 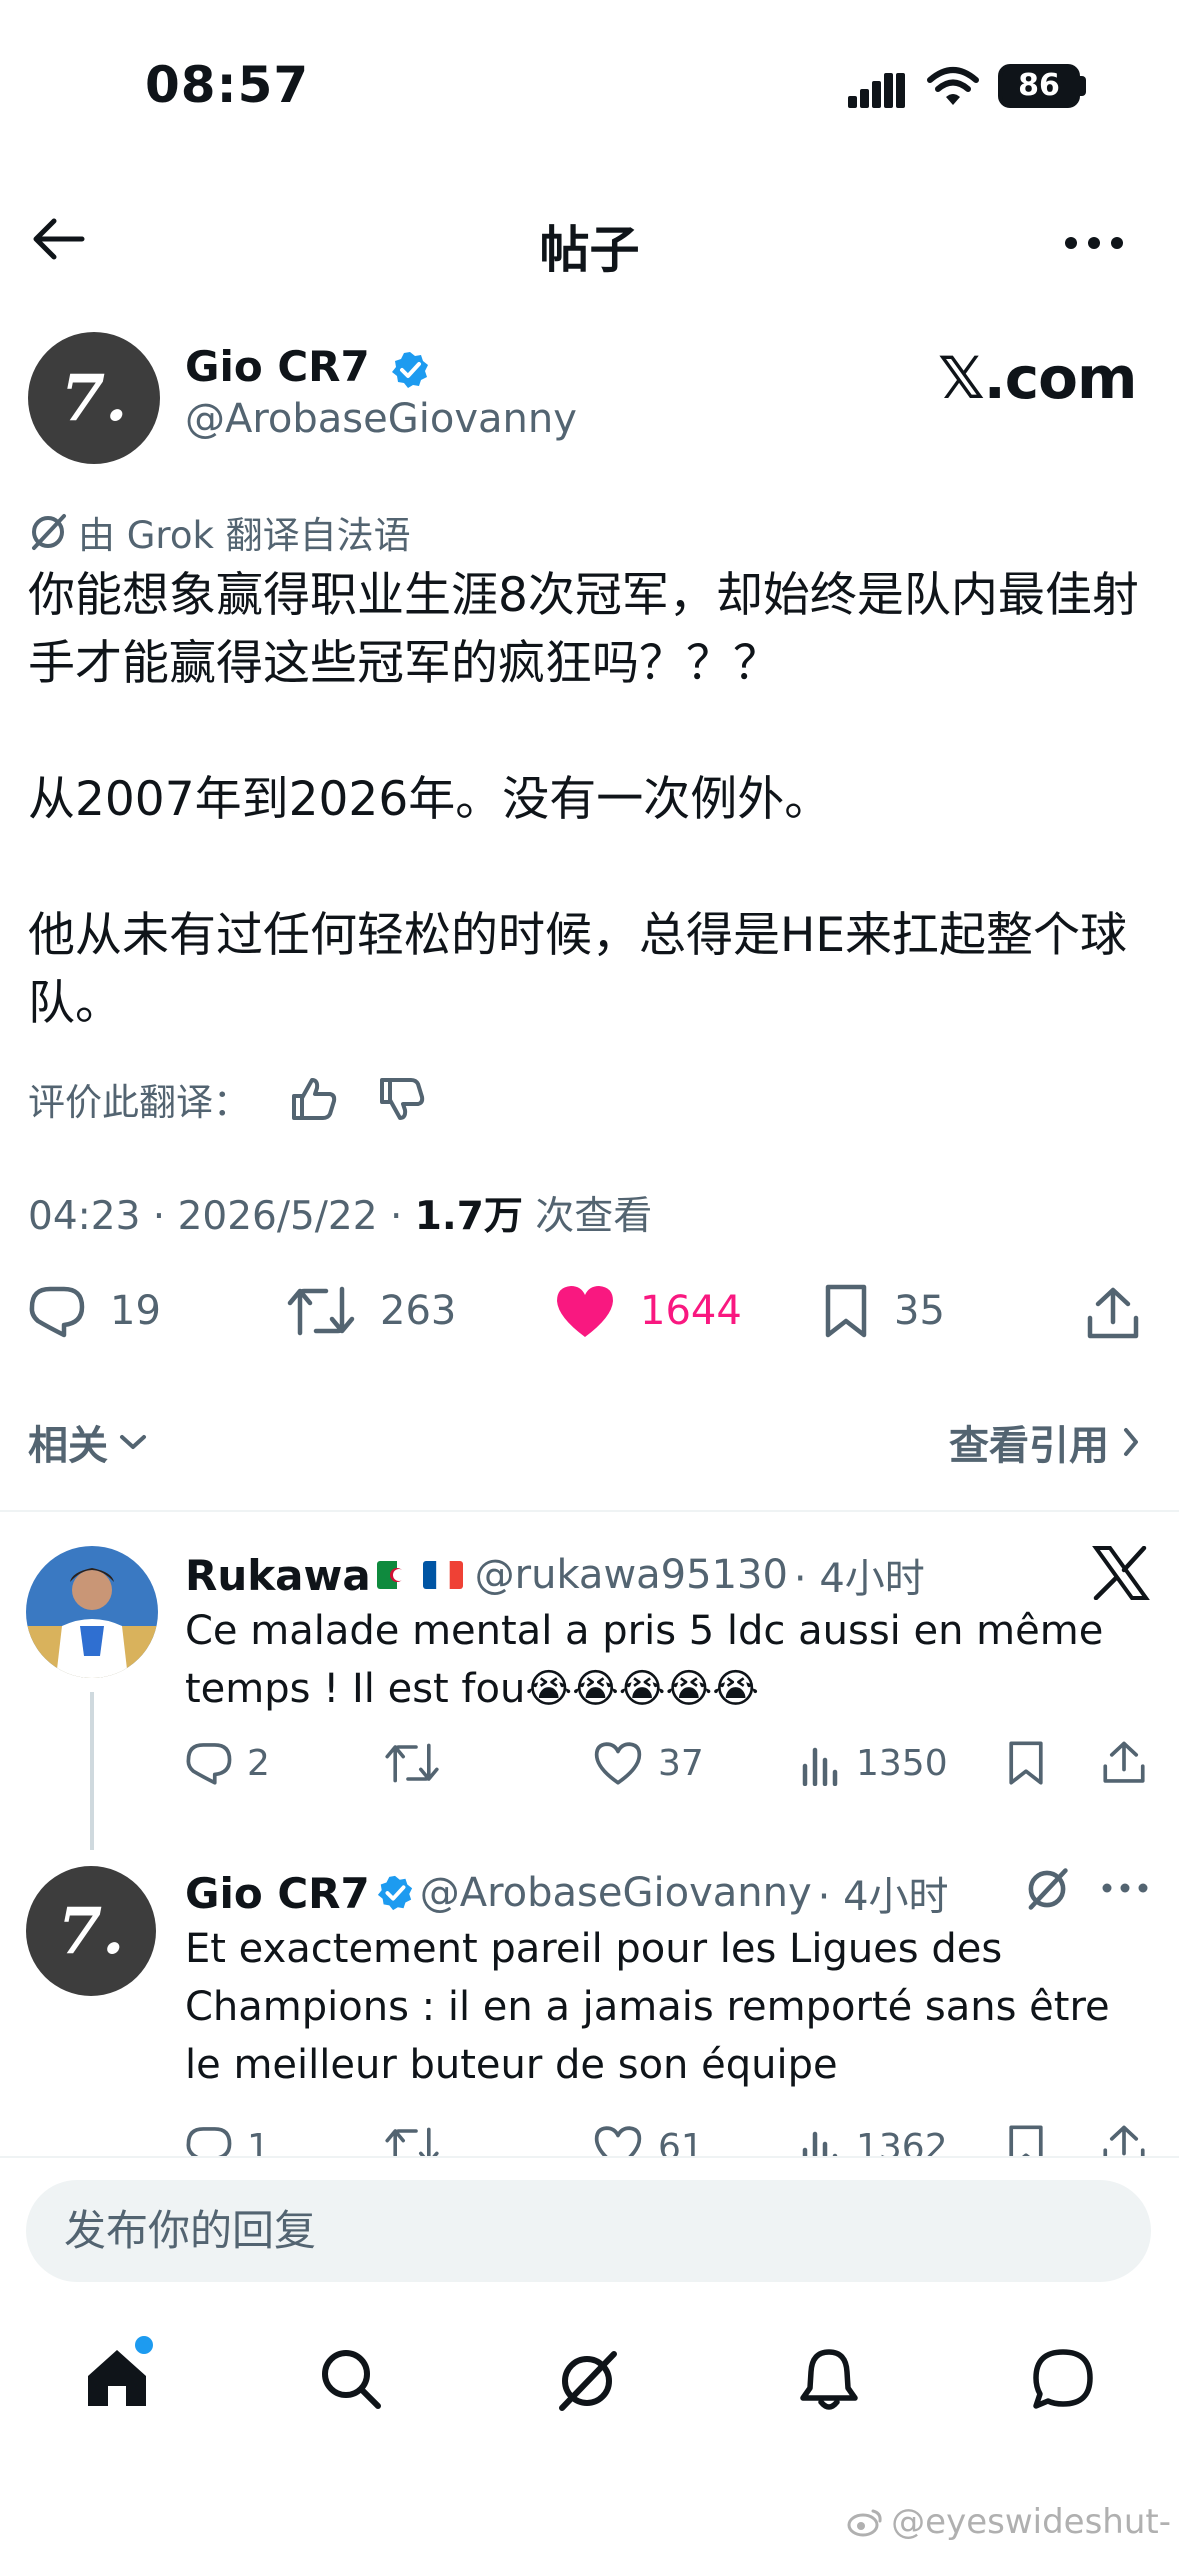 What do you see at coordinates (1131, 1442) in the screenshot?
I see `chevron-right-icon` at bounding box center [1131, 1442].